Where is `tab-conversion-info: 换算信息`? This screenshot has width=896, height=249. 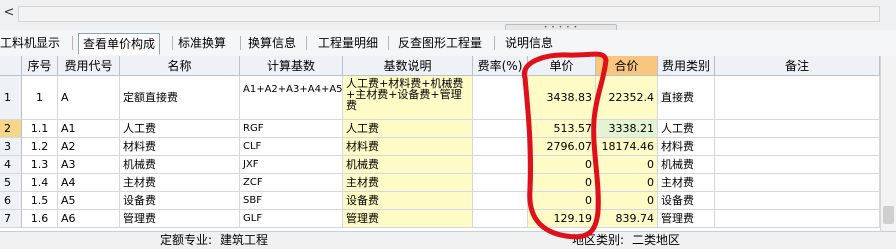 tab-conversion-info: 换算信息 is located at coordinates (272, 43).